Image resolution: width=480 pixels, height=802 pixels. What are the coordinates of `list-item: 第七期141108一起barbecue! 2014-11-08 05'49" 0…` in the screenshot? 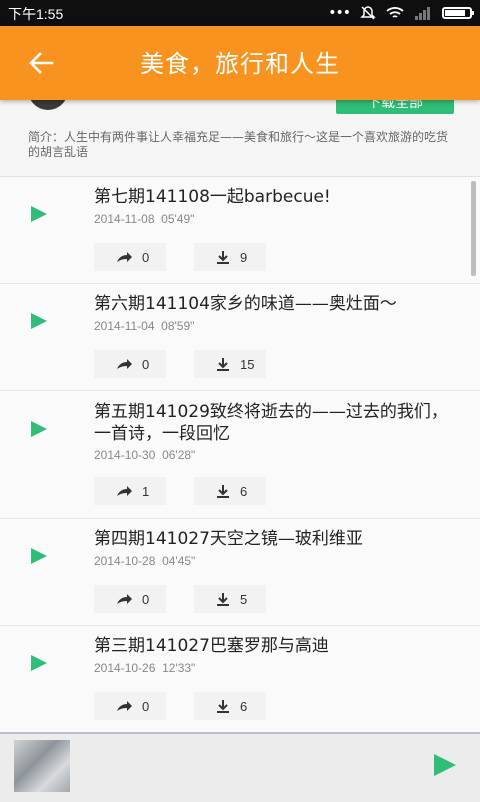 It's located at (240, 230).